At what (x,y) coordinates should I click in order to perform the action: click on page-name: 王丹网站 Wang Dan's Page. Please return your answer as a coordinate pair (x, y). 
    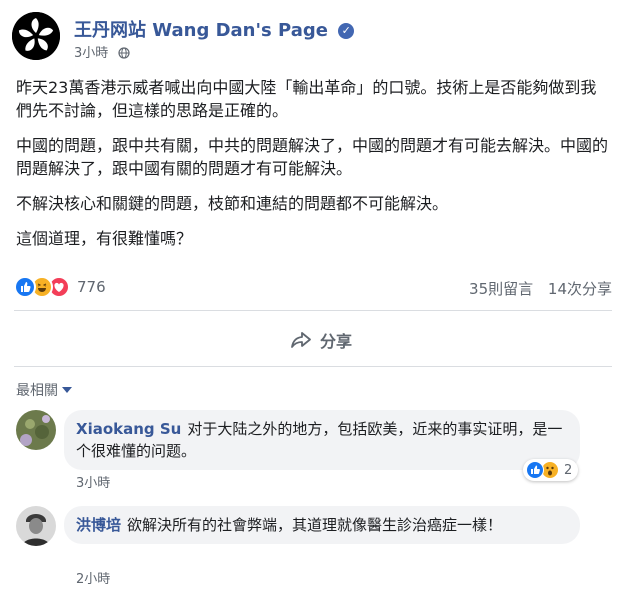
    Looking at the image, I should click on (201, 30).